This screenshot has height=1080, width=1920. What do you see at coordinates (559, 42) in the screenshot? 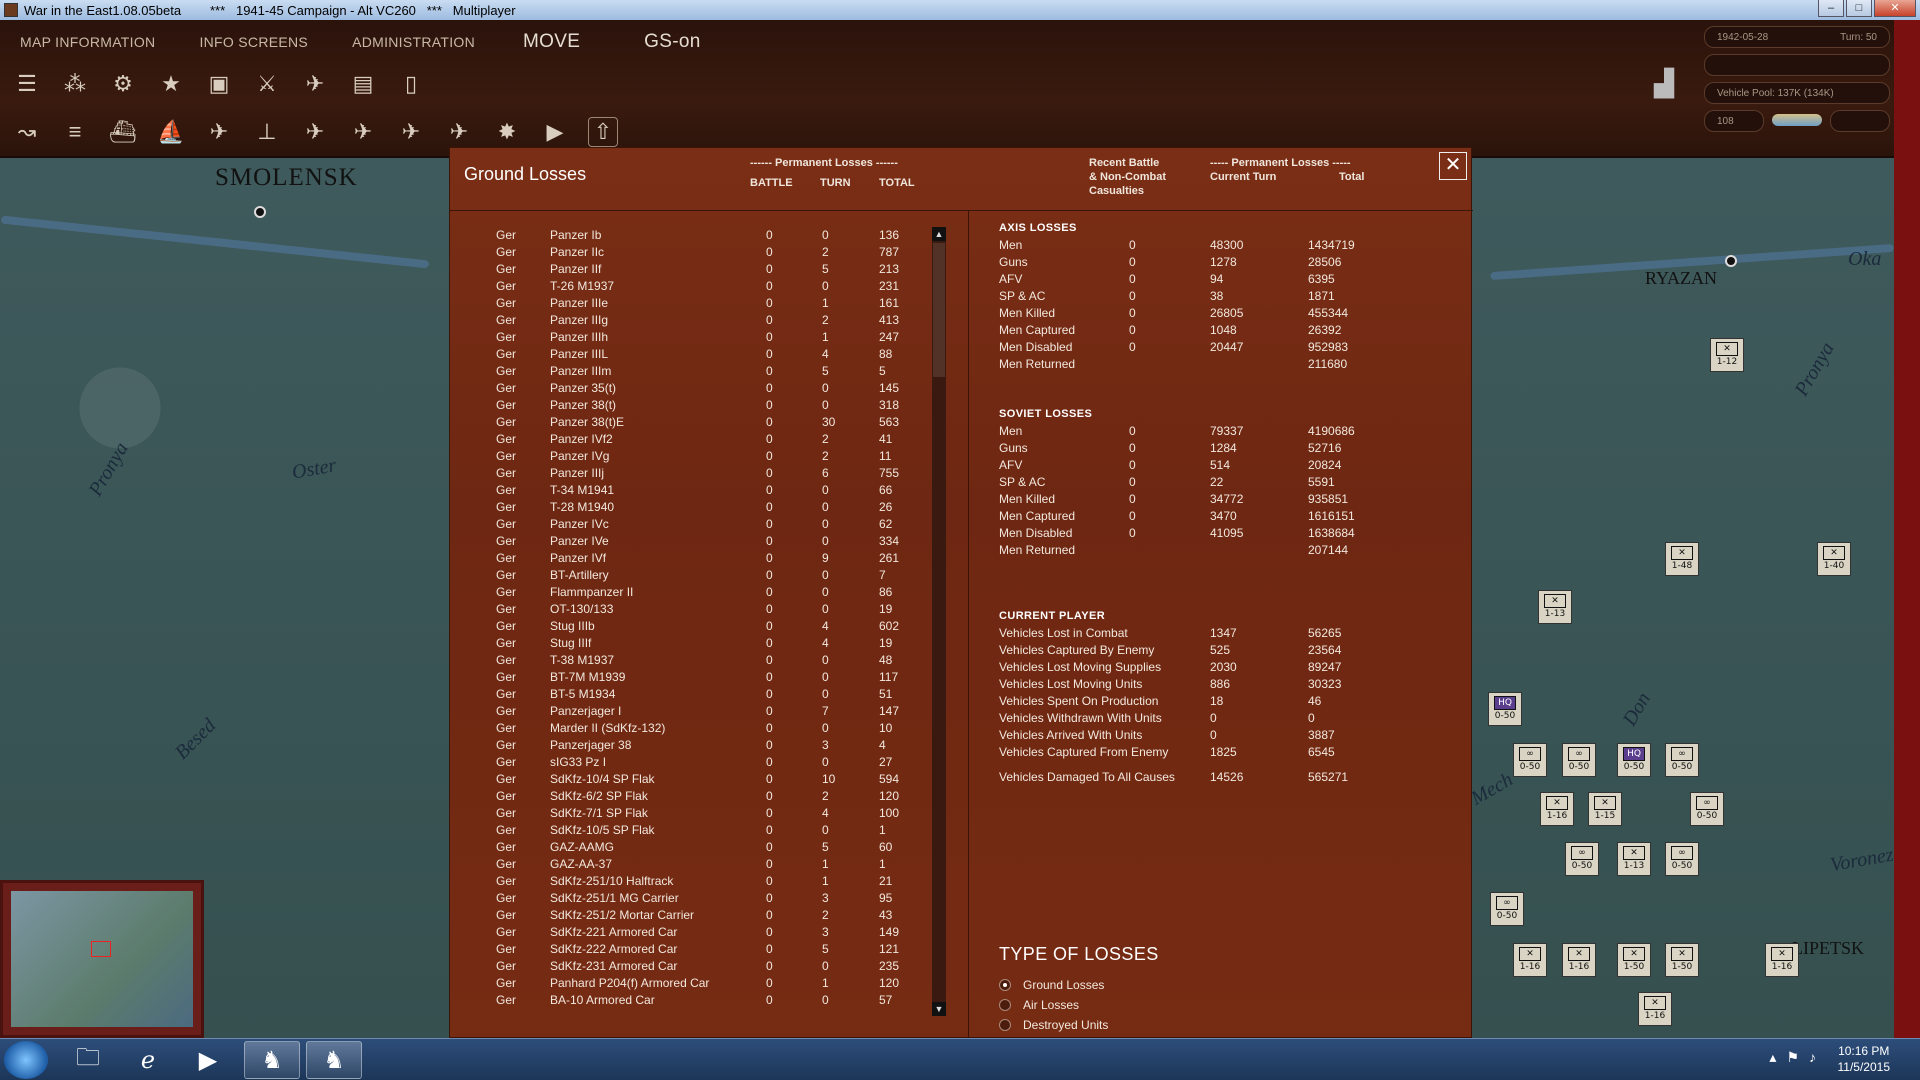
I see `menu-move: MOVE` at bounding box center [559, 42].